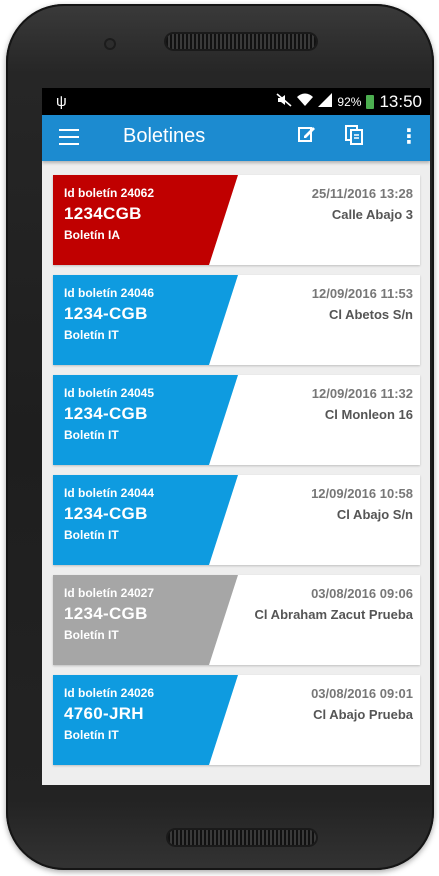 The image size is (439, 876). I want to click on boletin-plate: 1234CGB, so click(103, 213).